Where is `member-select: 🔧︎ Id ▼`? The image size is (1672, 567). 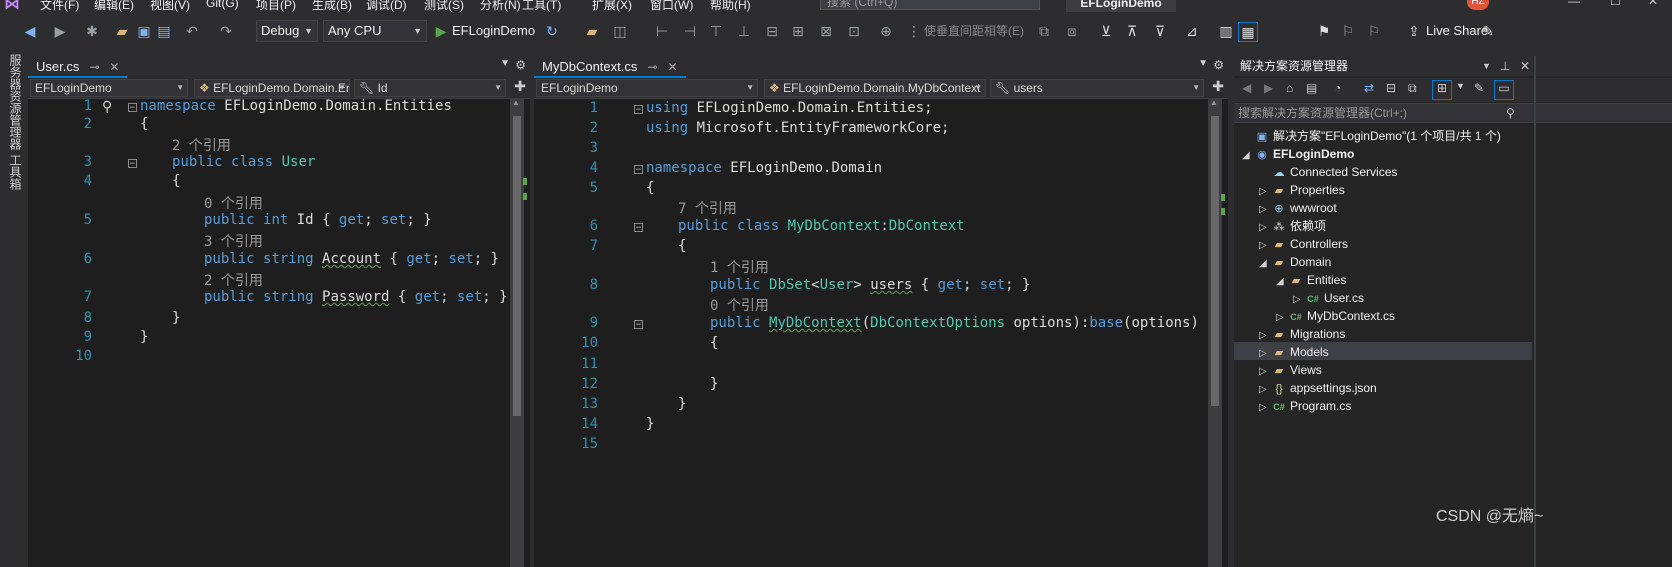
member-select: 🔧︎ Id ▼ is located at coordinates (430, 88).